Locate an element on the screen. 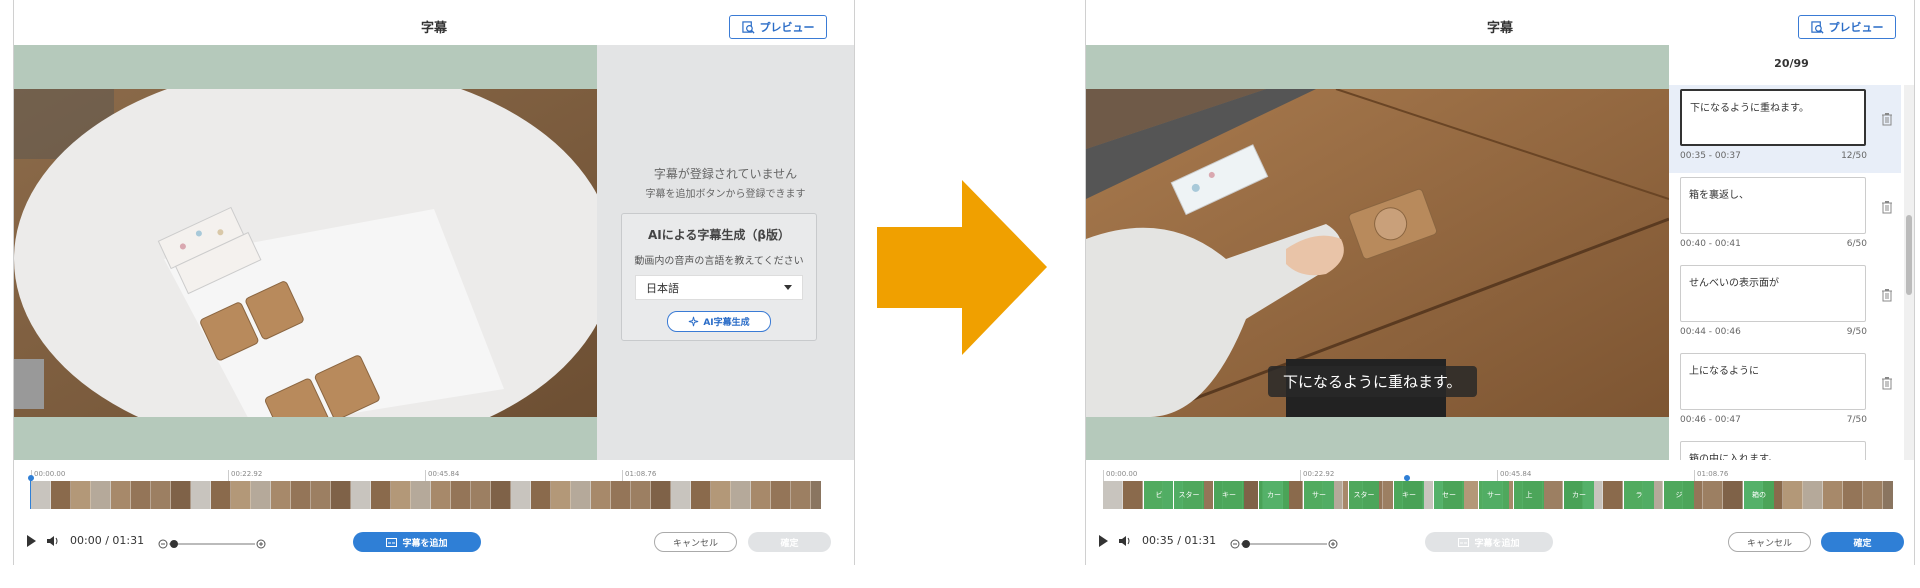  scrollbar is located at coordinates (1909, 272).